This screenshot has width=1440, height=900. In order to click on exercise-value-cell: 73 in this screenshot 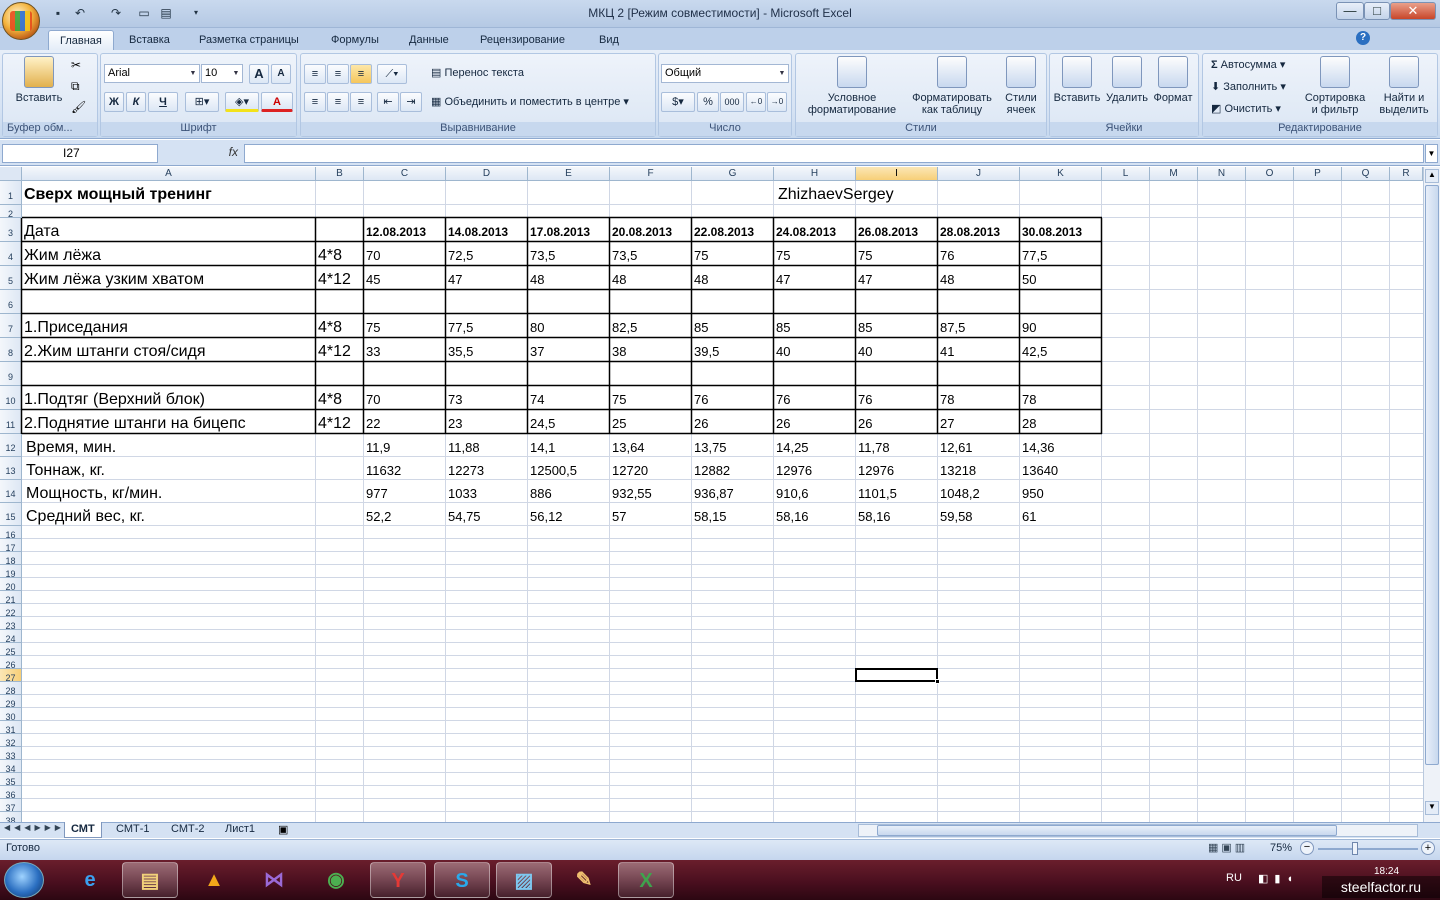, I will do `click(454, 398)`.